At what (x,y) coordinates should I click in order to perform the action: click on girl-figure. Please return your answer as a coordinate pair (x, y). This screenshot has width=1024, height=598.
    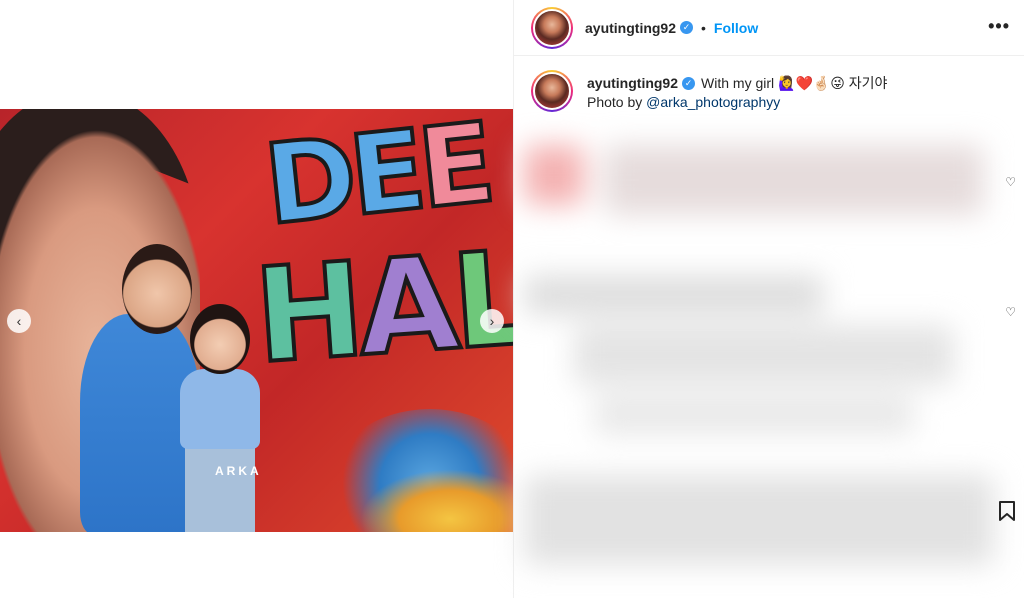
    Looking at the image, I should click on (220, 418).